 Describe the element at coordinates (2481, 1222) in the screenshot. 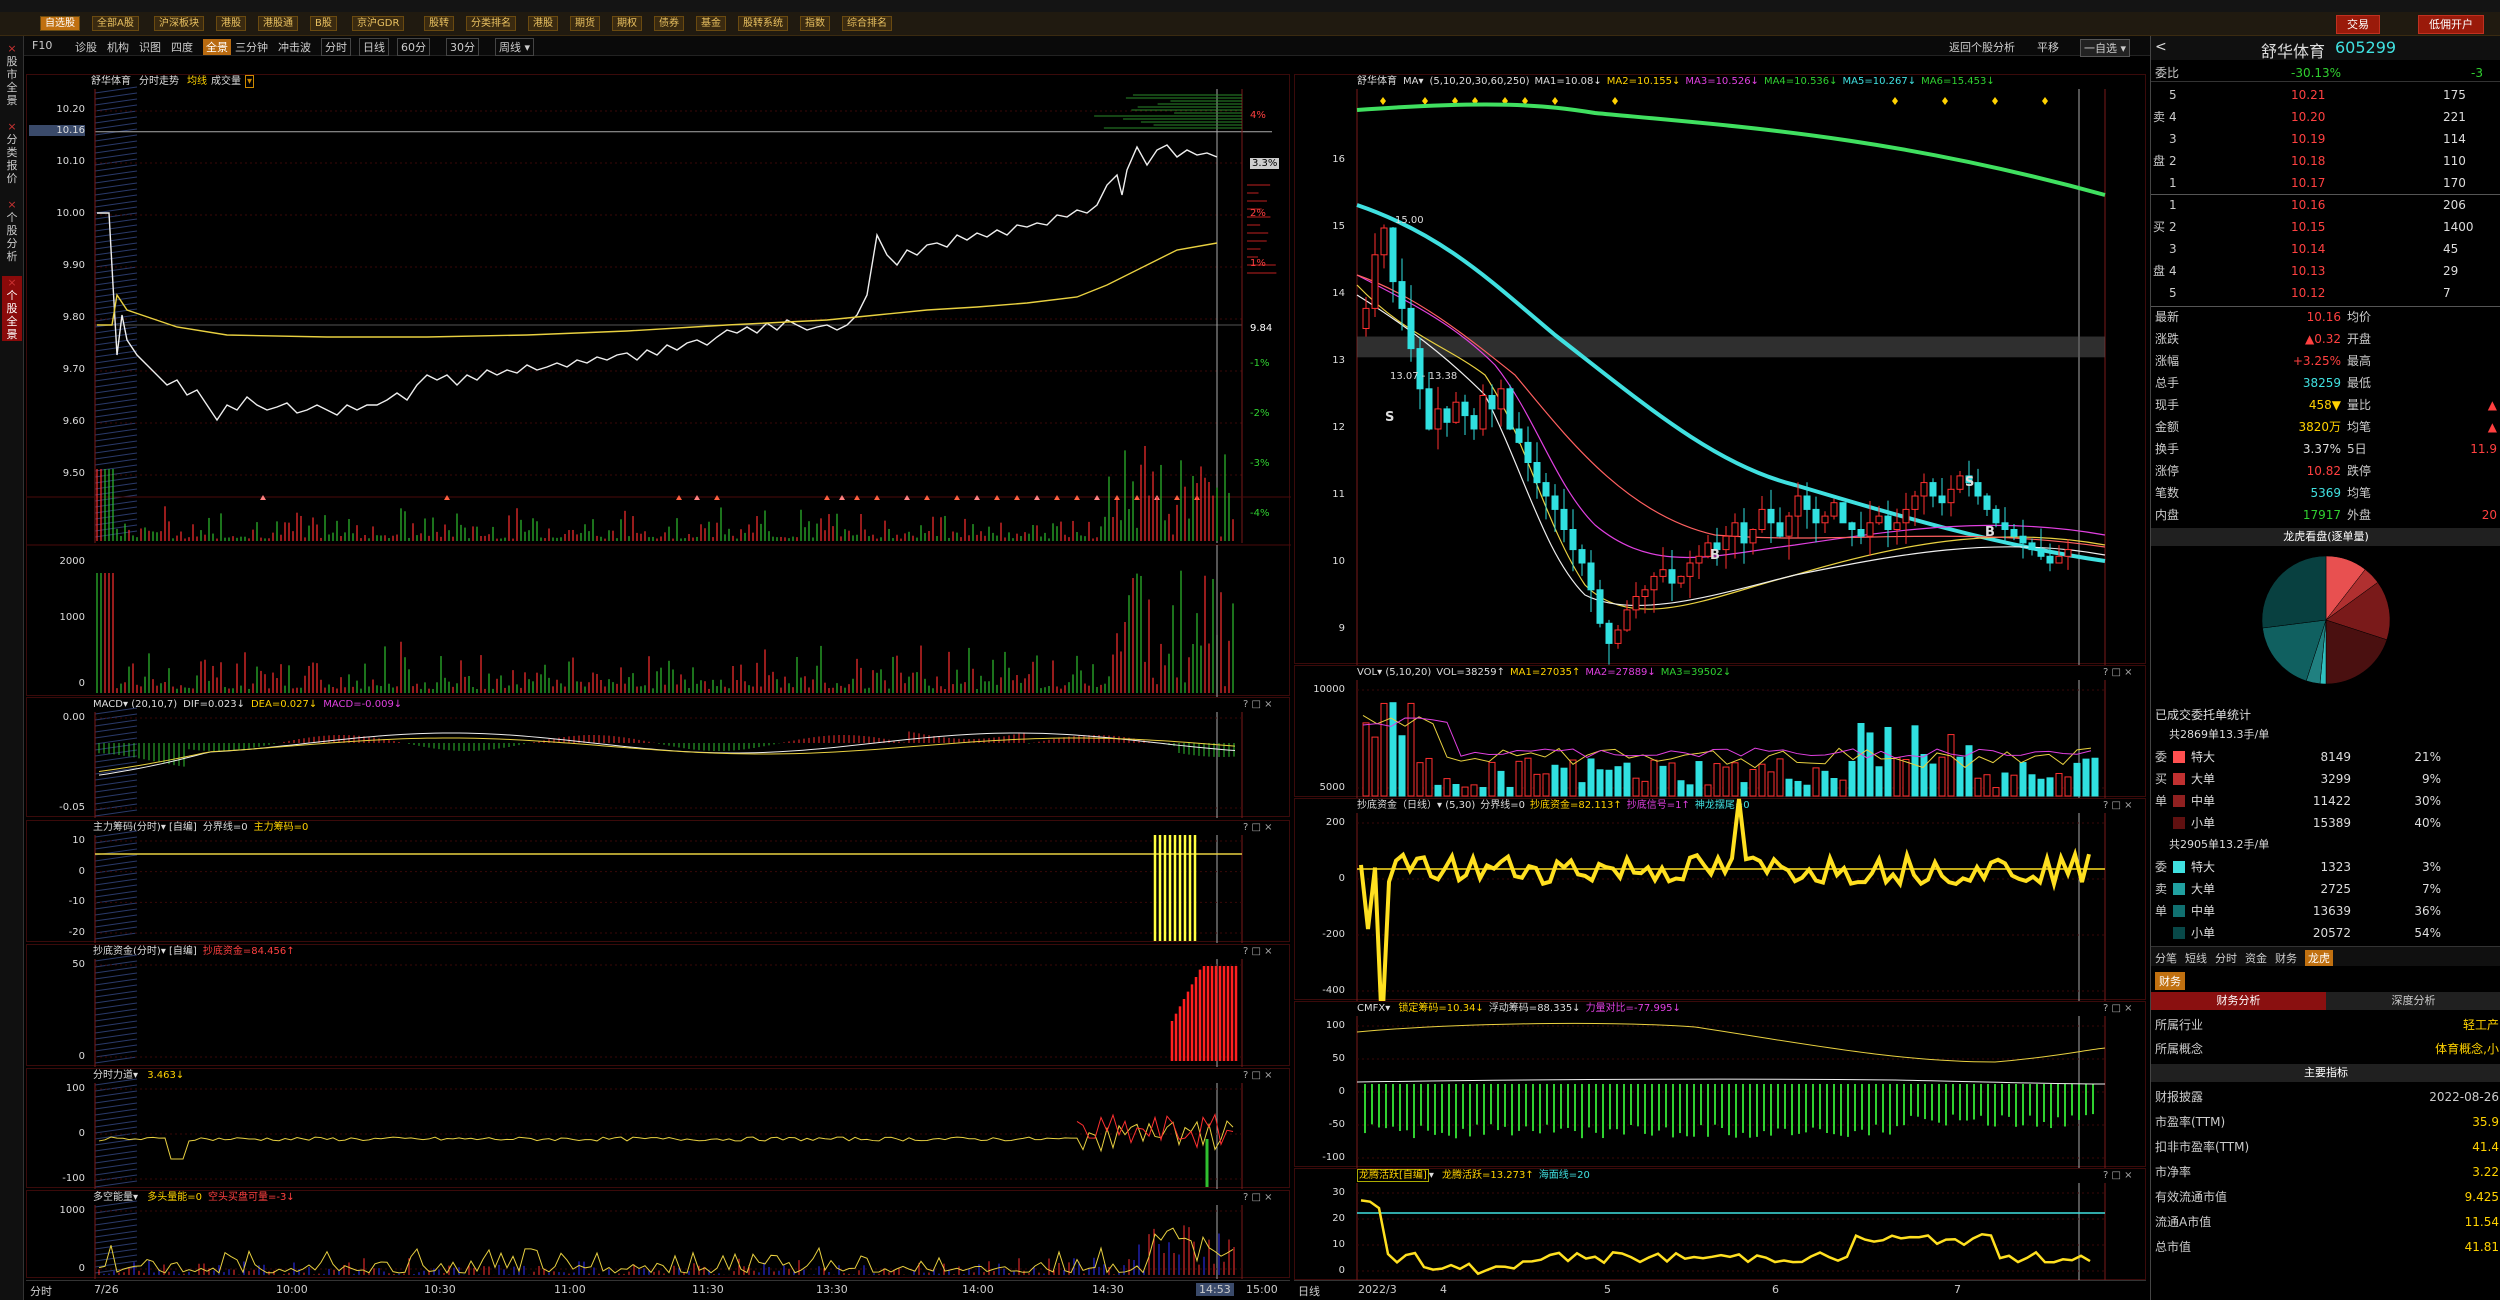

I see `index-value: 11.54` at that location.